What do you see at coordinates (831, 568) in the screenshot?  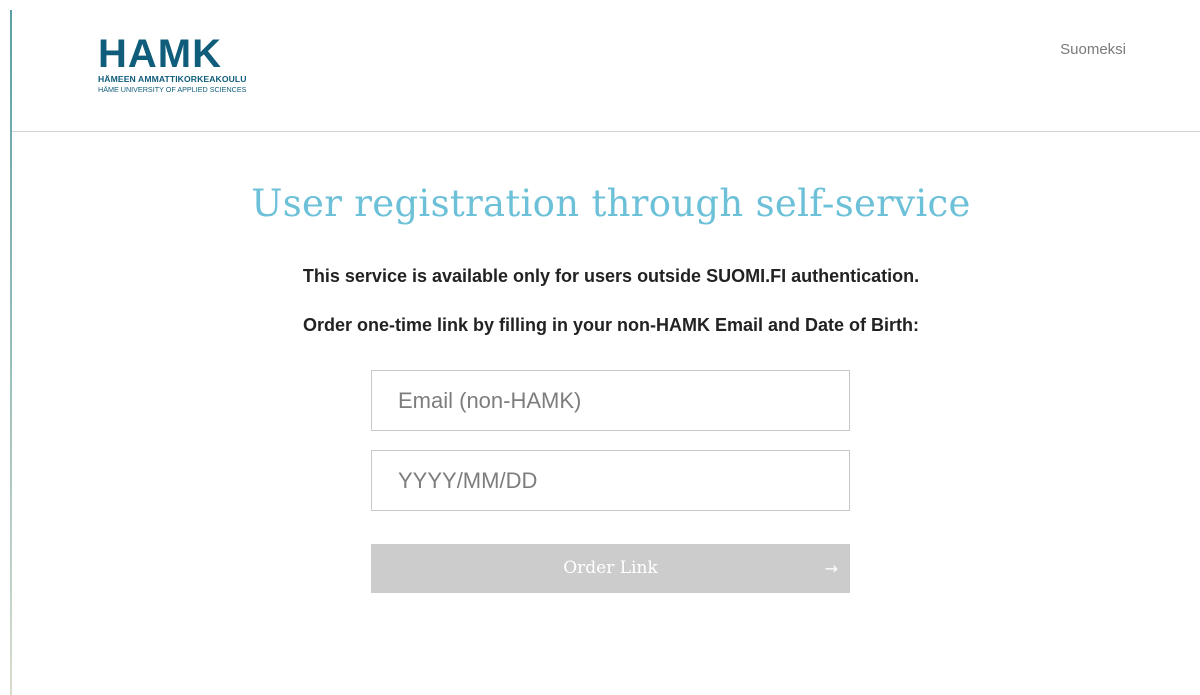 I see `arrow-right-icon: →` at bounding box center [831, 568].